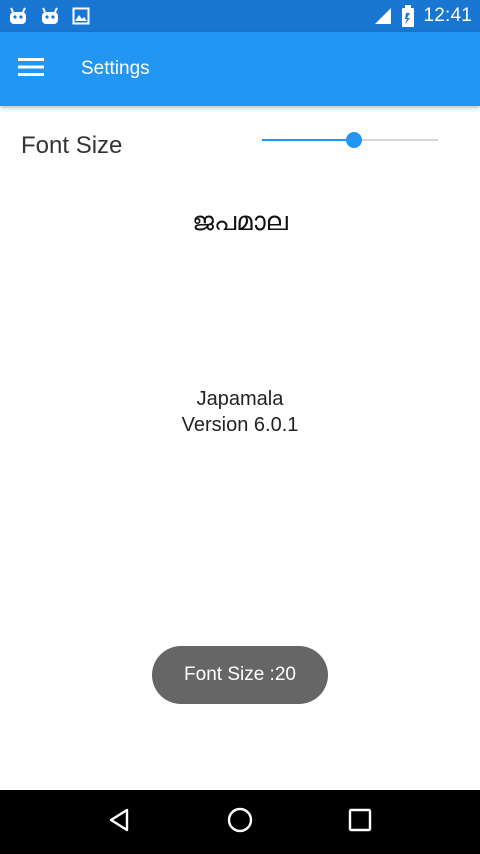  What do you see at coordinates (81, 16) in the screenshot?
I see `image-icon` at bounding box center [81, 16].